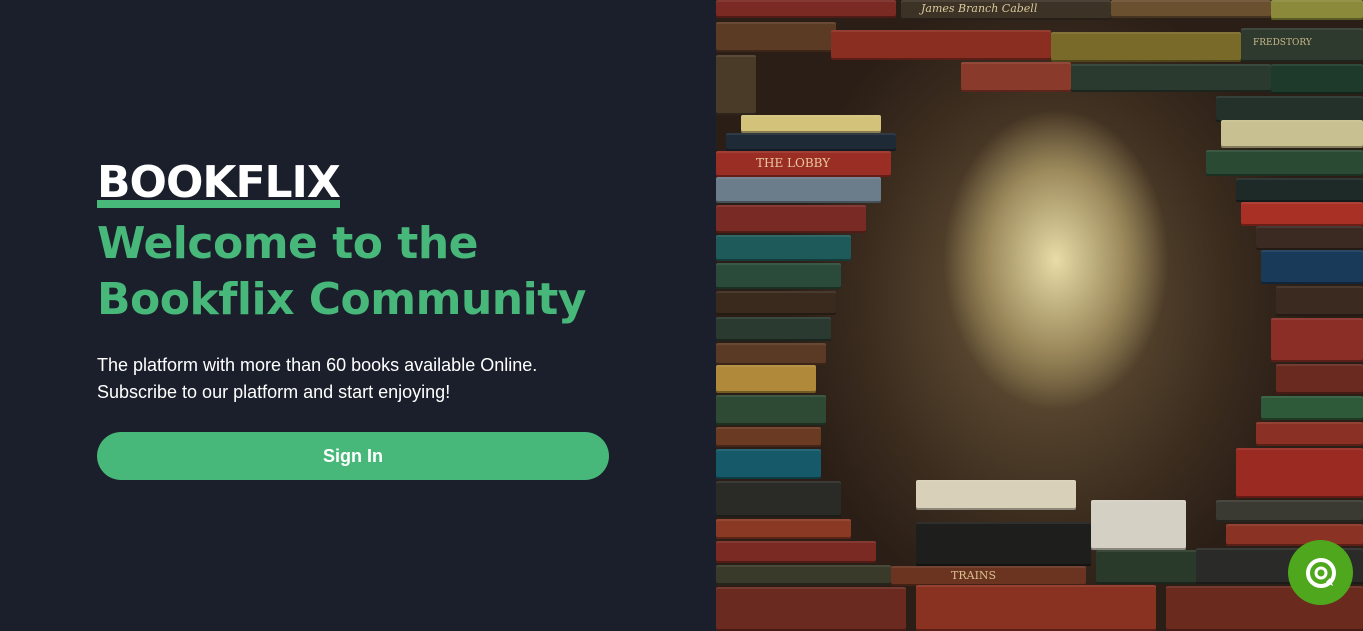  I want to click on spine-text: FREDSTORY, so click(1282, 43).